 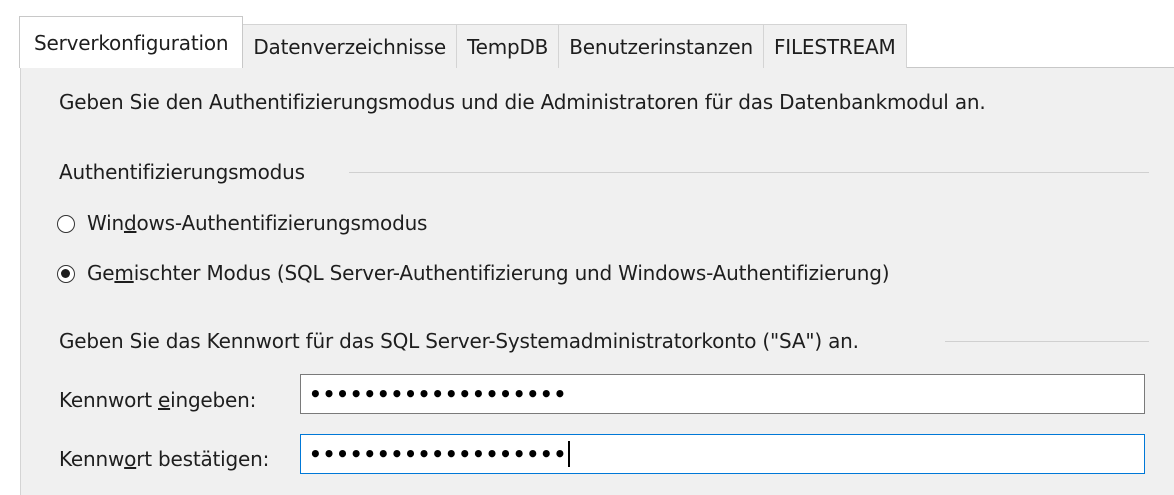 I want to click on confirm-password-label-part1: Kennw, so click(x=92, y=459).